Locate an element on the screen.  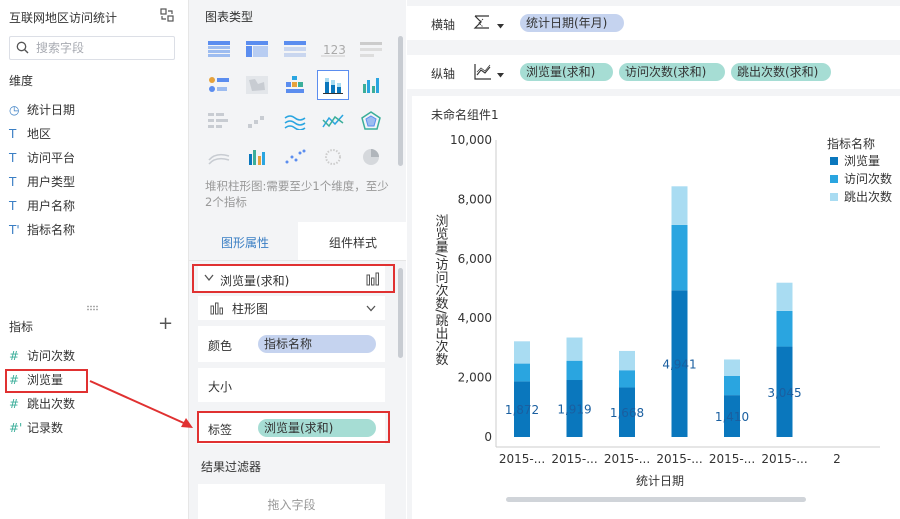
color-field-pill: 指标名称 is located at coordinates (317, 344).